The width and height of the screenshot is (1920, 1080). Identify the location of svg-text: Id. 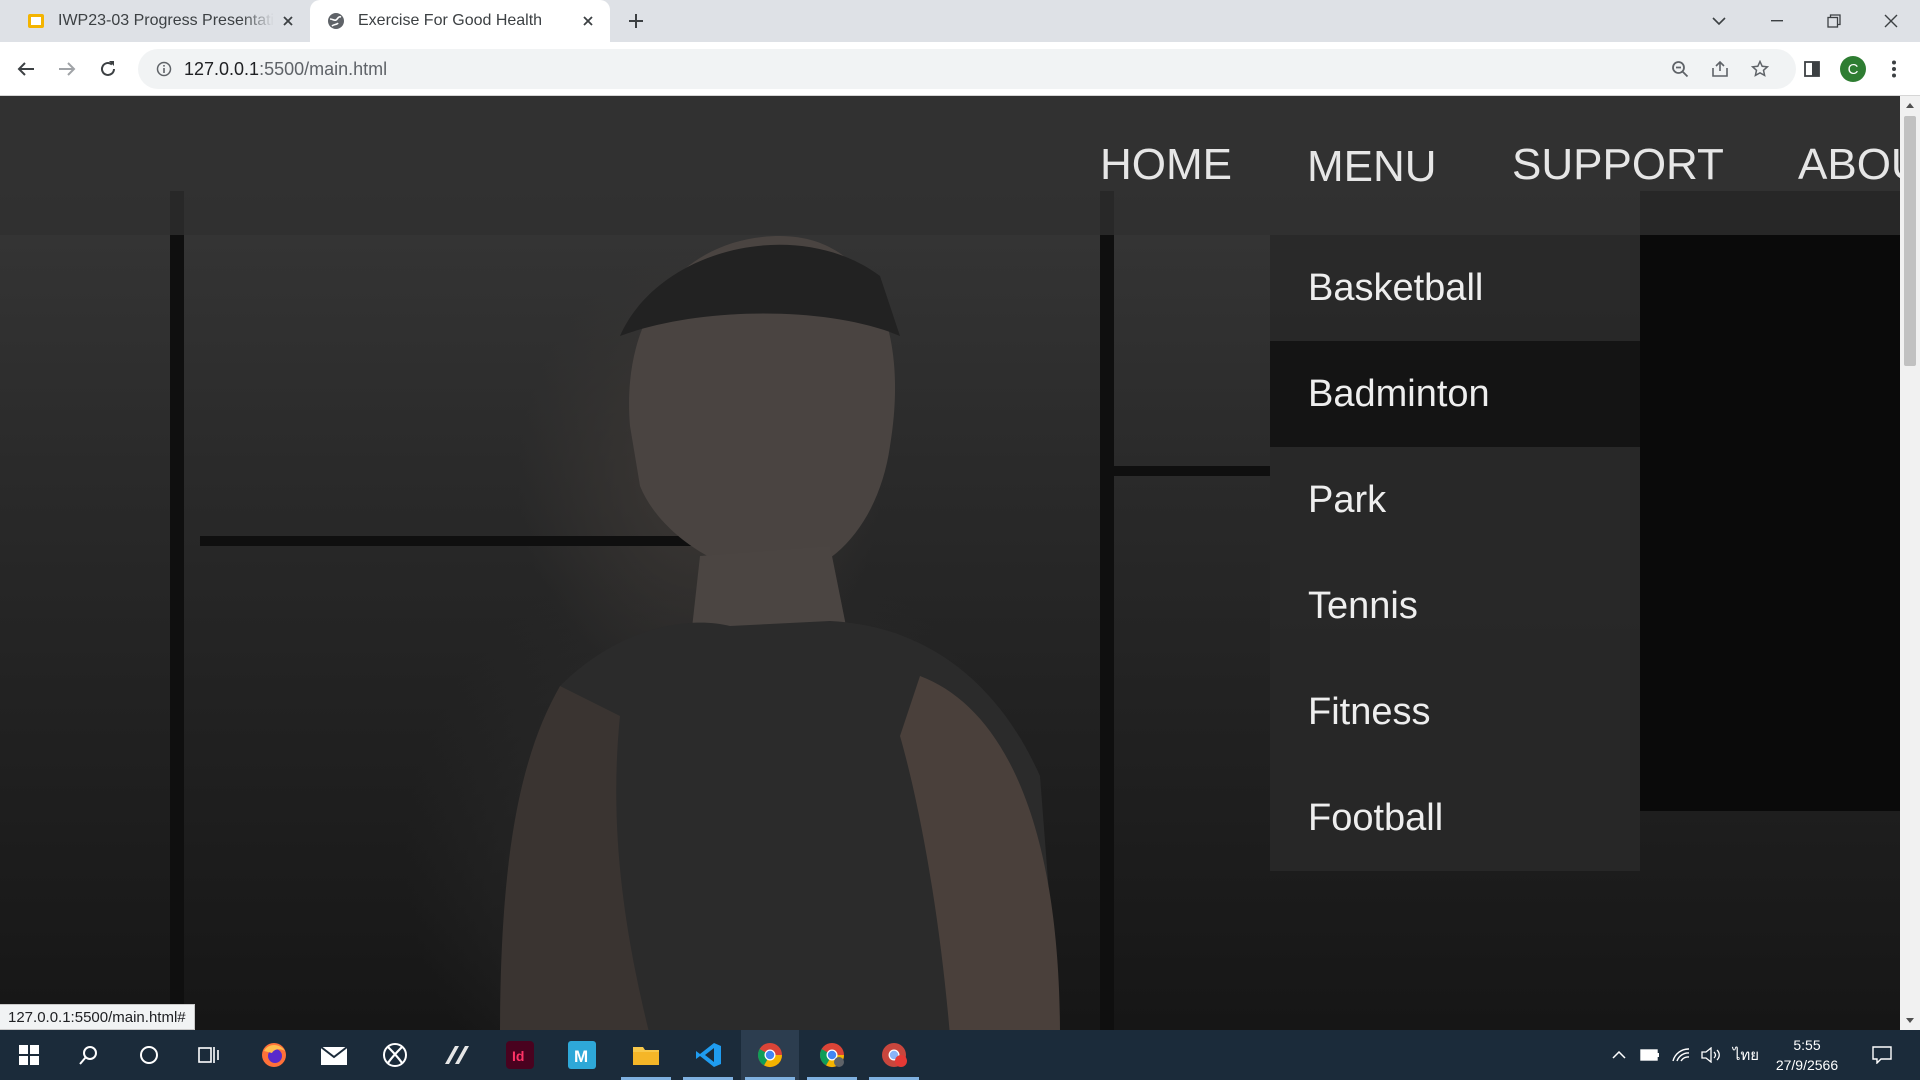
(518, 1056).